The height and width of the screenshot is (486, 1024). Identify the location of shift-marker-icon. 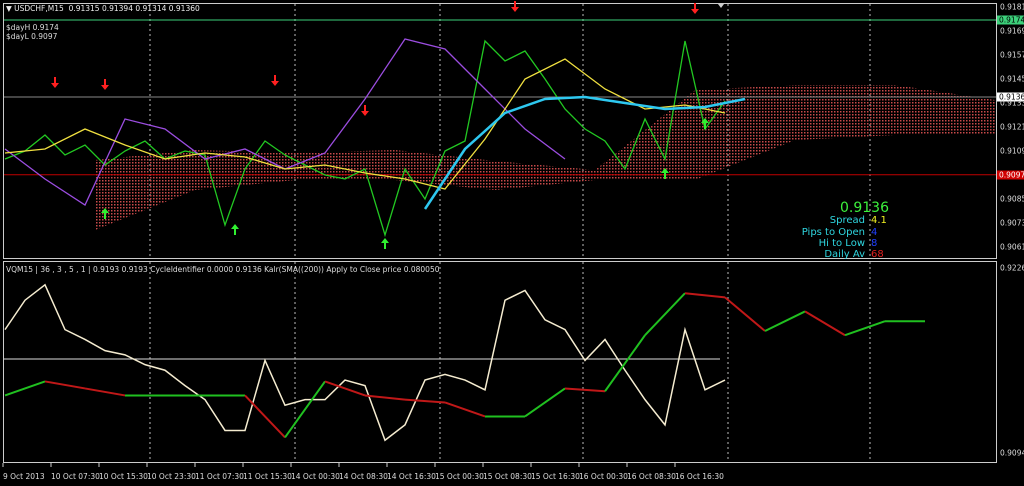
(721, 6).